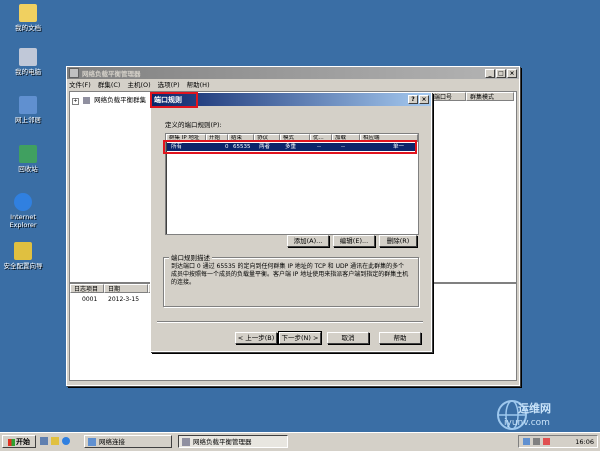  I want to click on dialog-close-button: ×, so click(424, 99).